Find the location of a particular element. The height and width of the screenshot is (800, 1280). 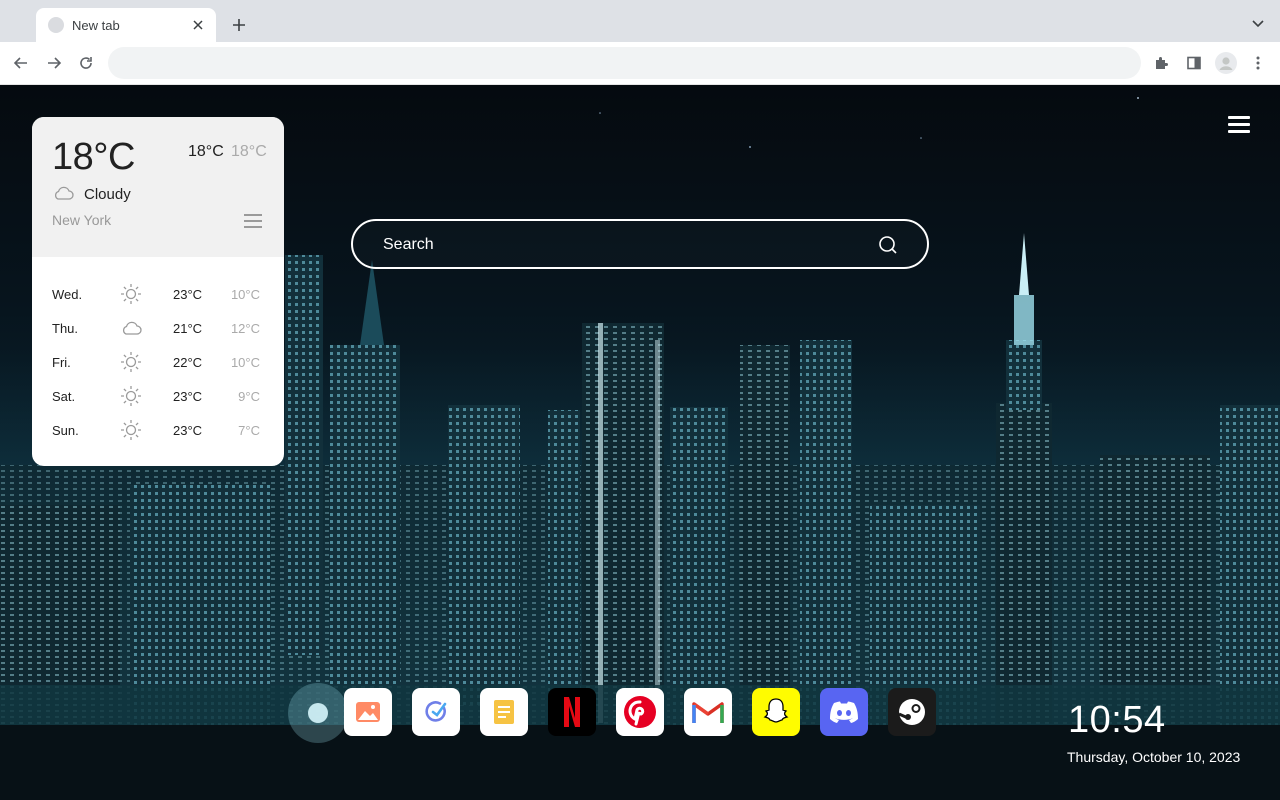

forecast-high: 21°C is located at coordinates (188, 328).